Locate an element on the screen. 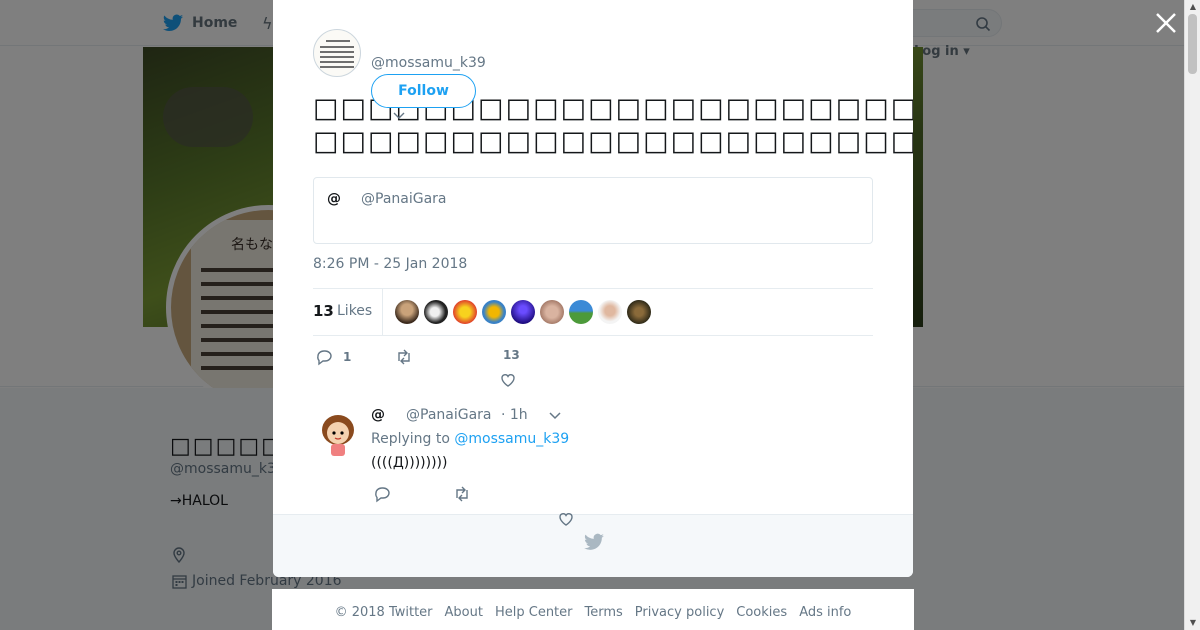  reply-button: 1 is located at coordinates (333, 357).